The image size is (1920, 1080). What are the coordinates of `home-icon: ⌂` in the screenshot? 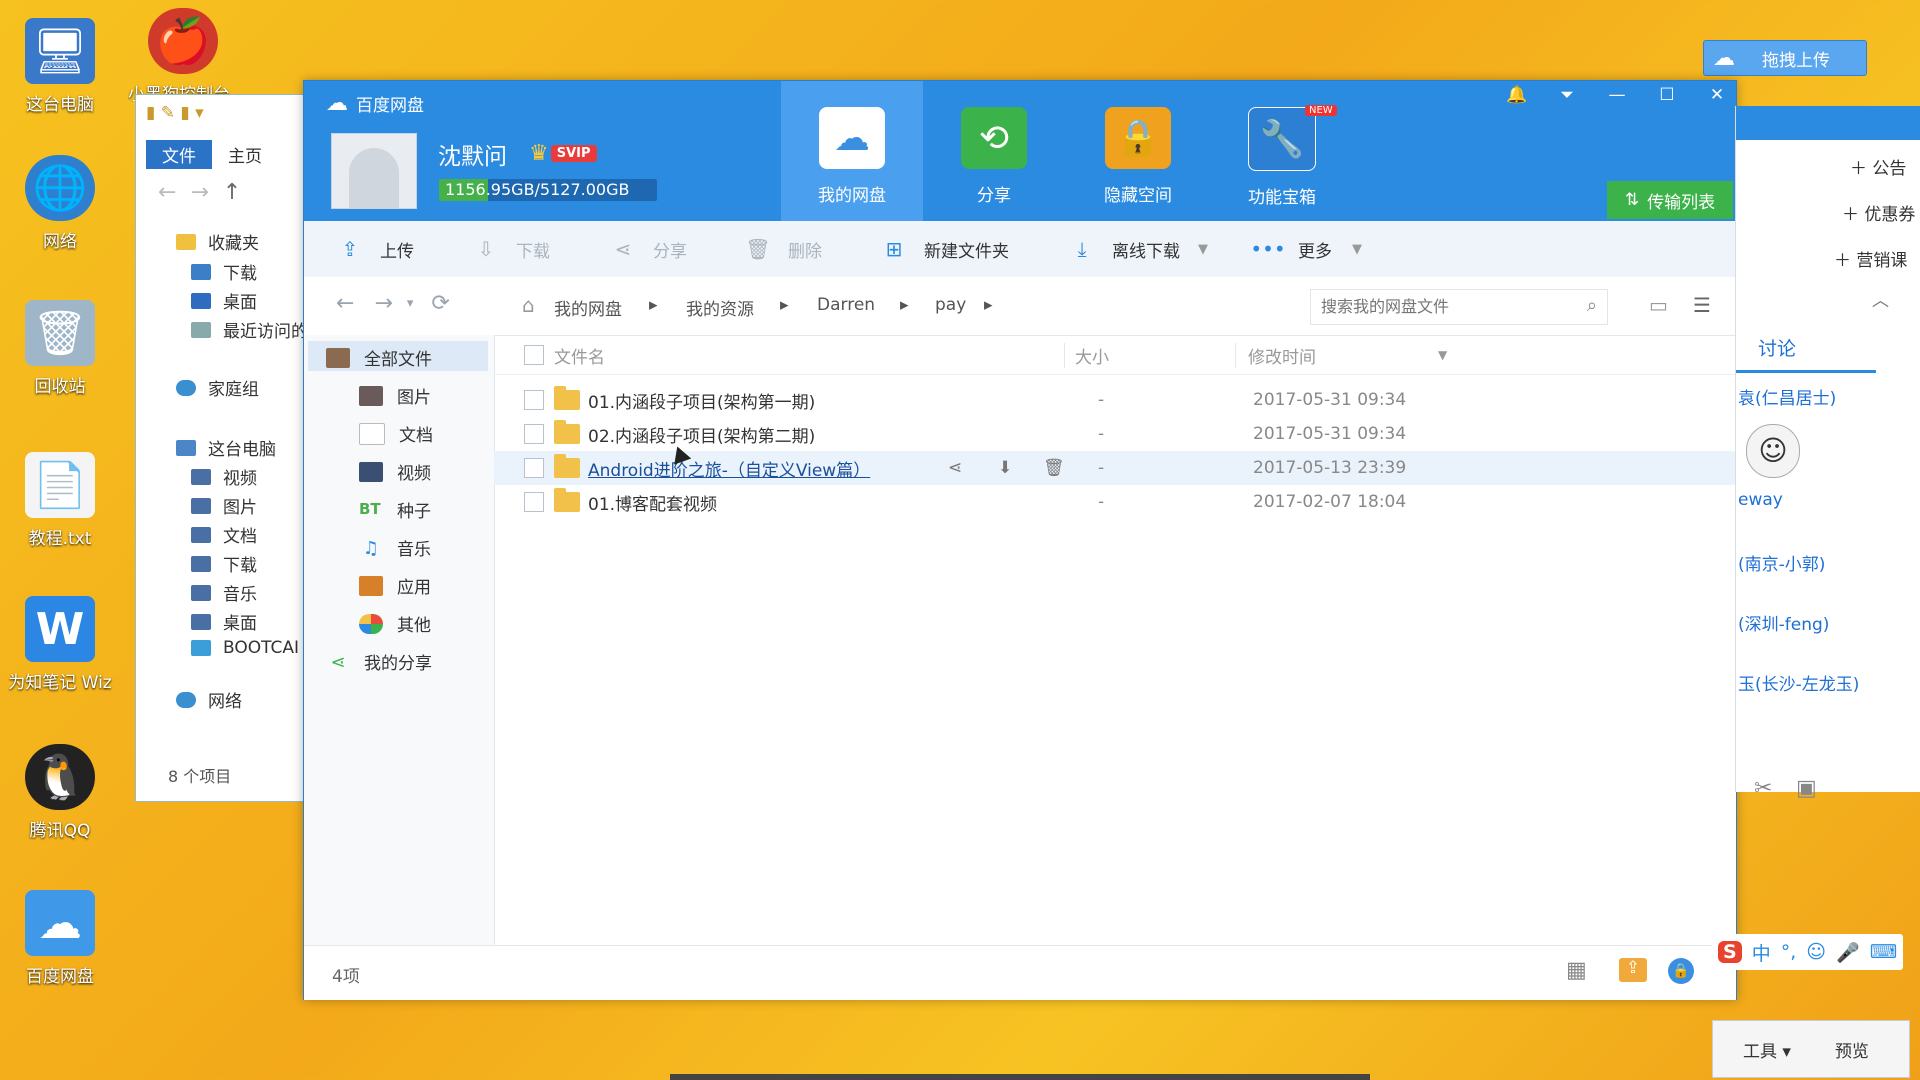 It's located at (528, 305).